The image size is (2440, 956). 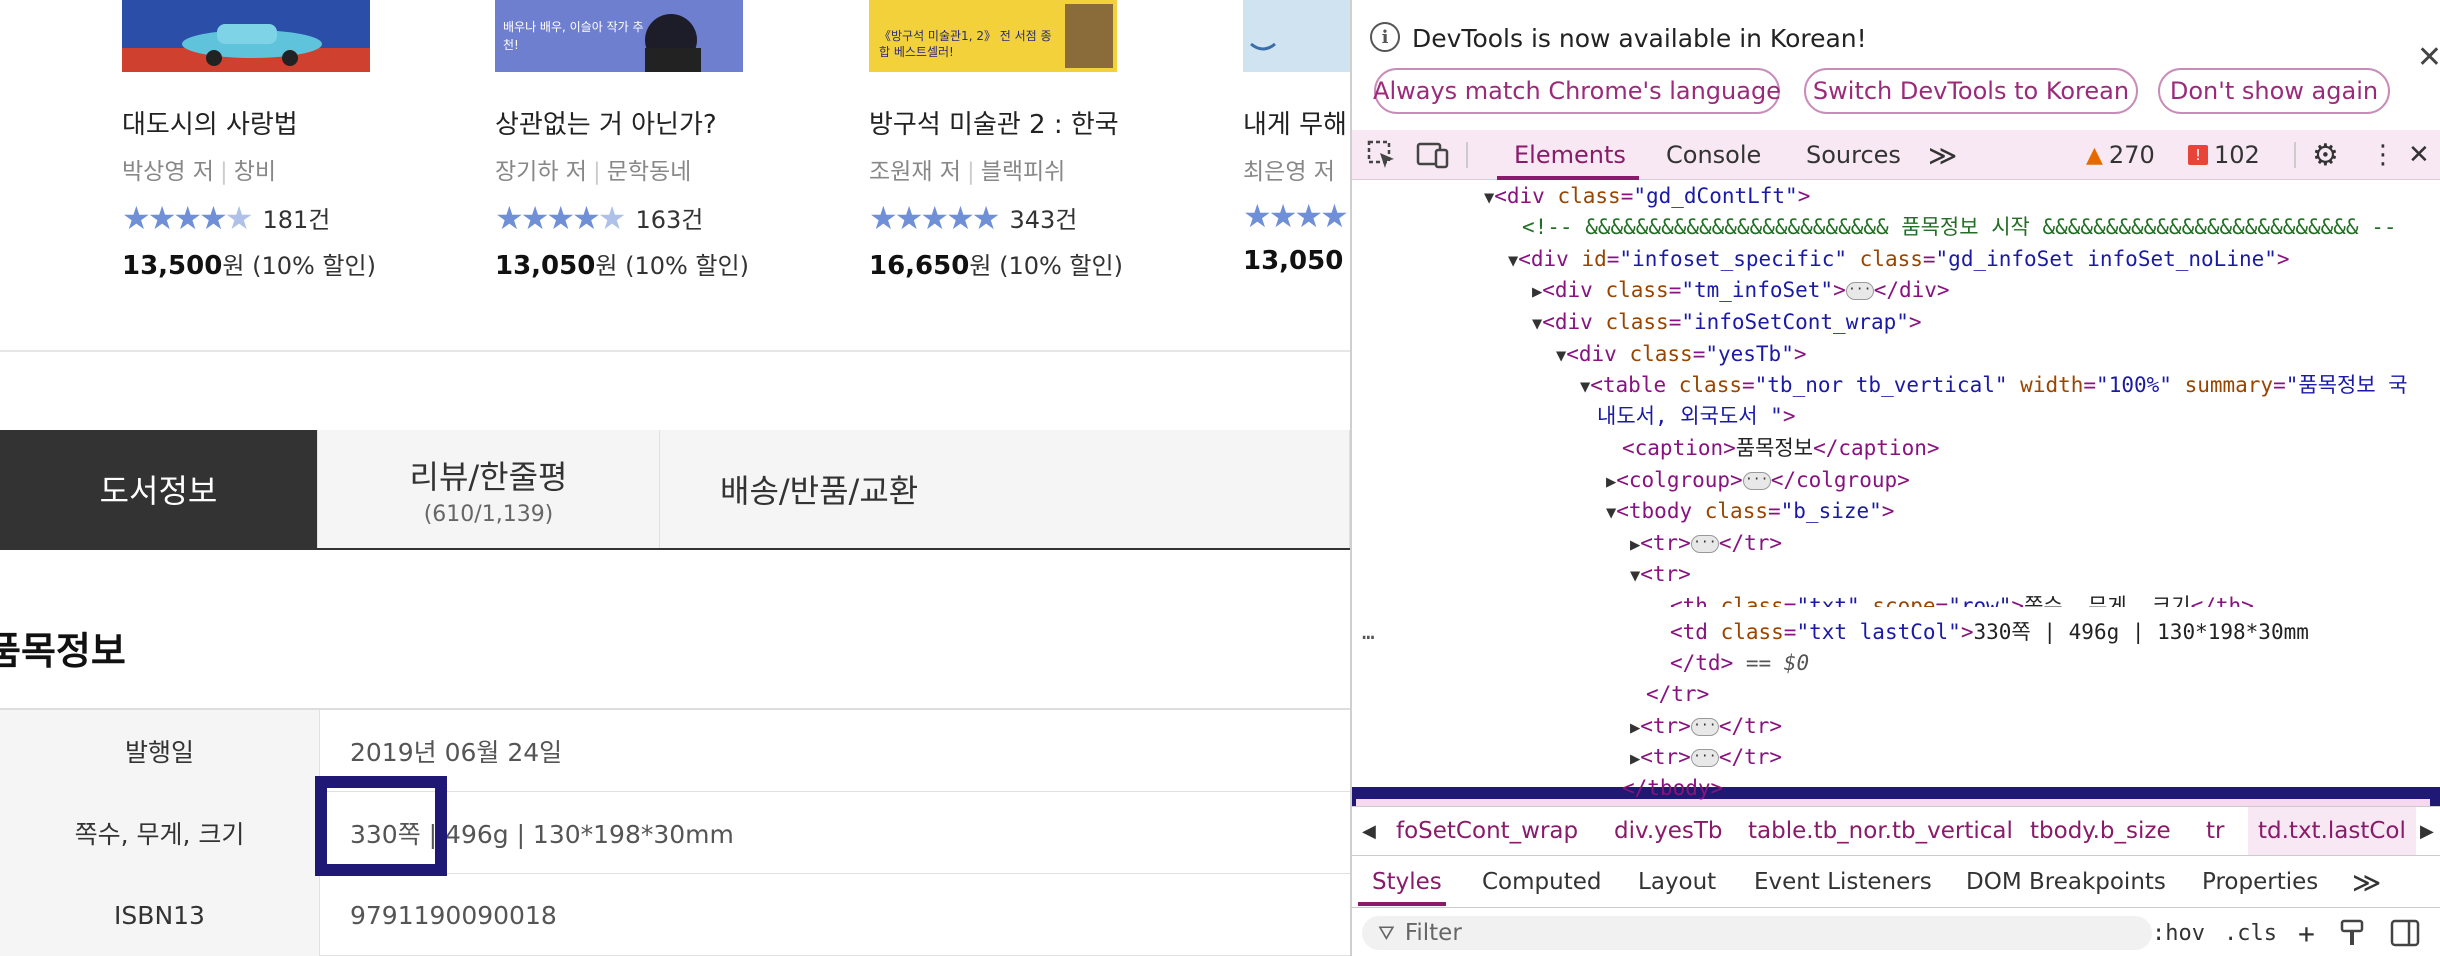 I want to click on book-title: 상관없는 거 아닌가?, so click(x=606, y=122).